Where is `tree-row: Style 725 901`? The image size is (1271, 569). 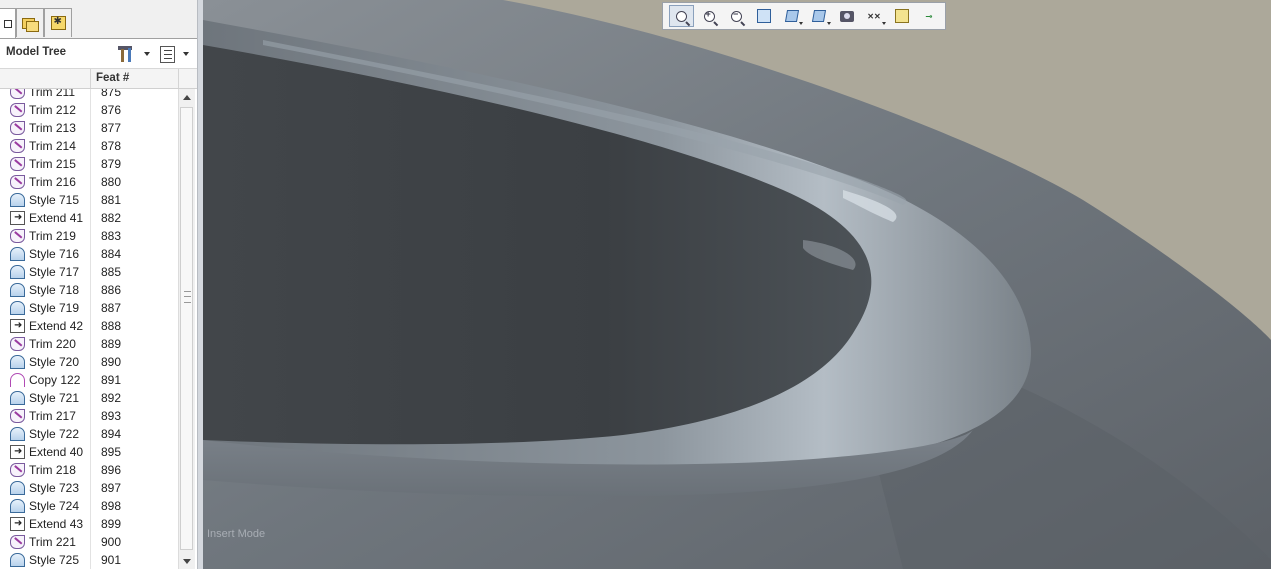 tree-row: Style 725 901 is located at coordinates (89, 560).